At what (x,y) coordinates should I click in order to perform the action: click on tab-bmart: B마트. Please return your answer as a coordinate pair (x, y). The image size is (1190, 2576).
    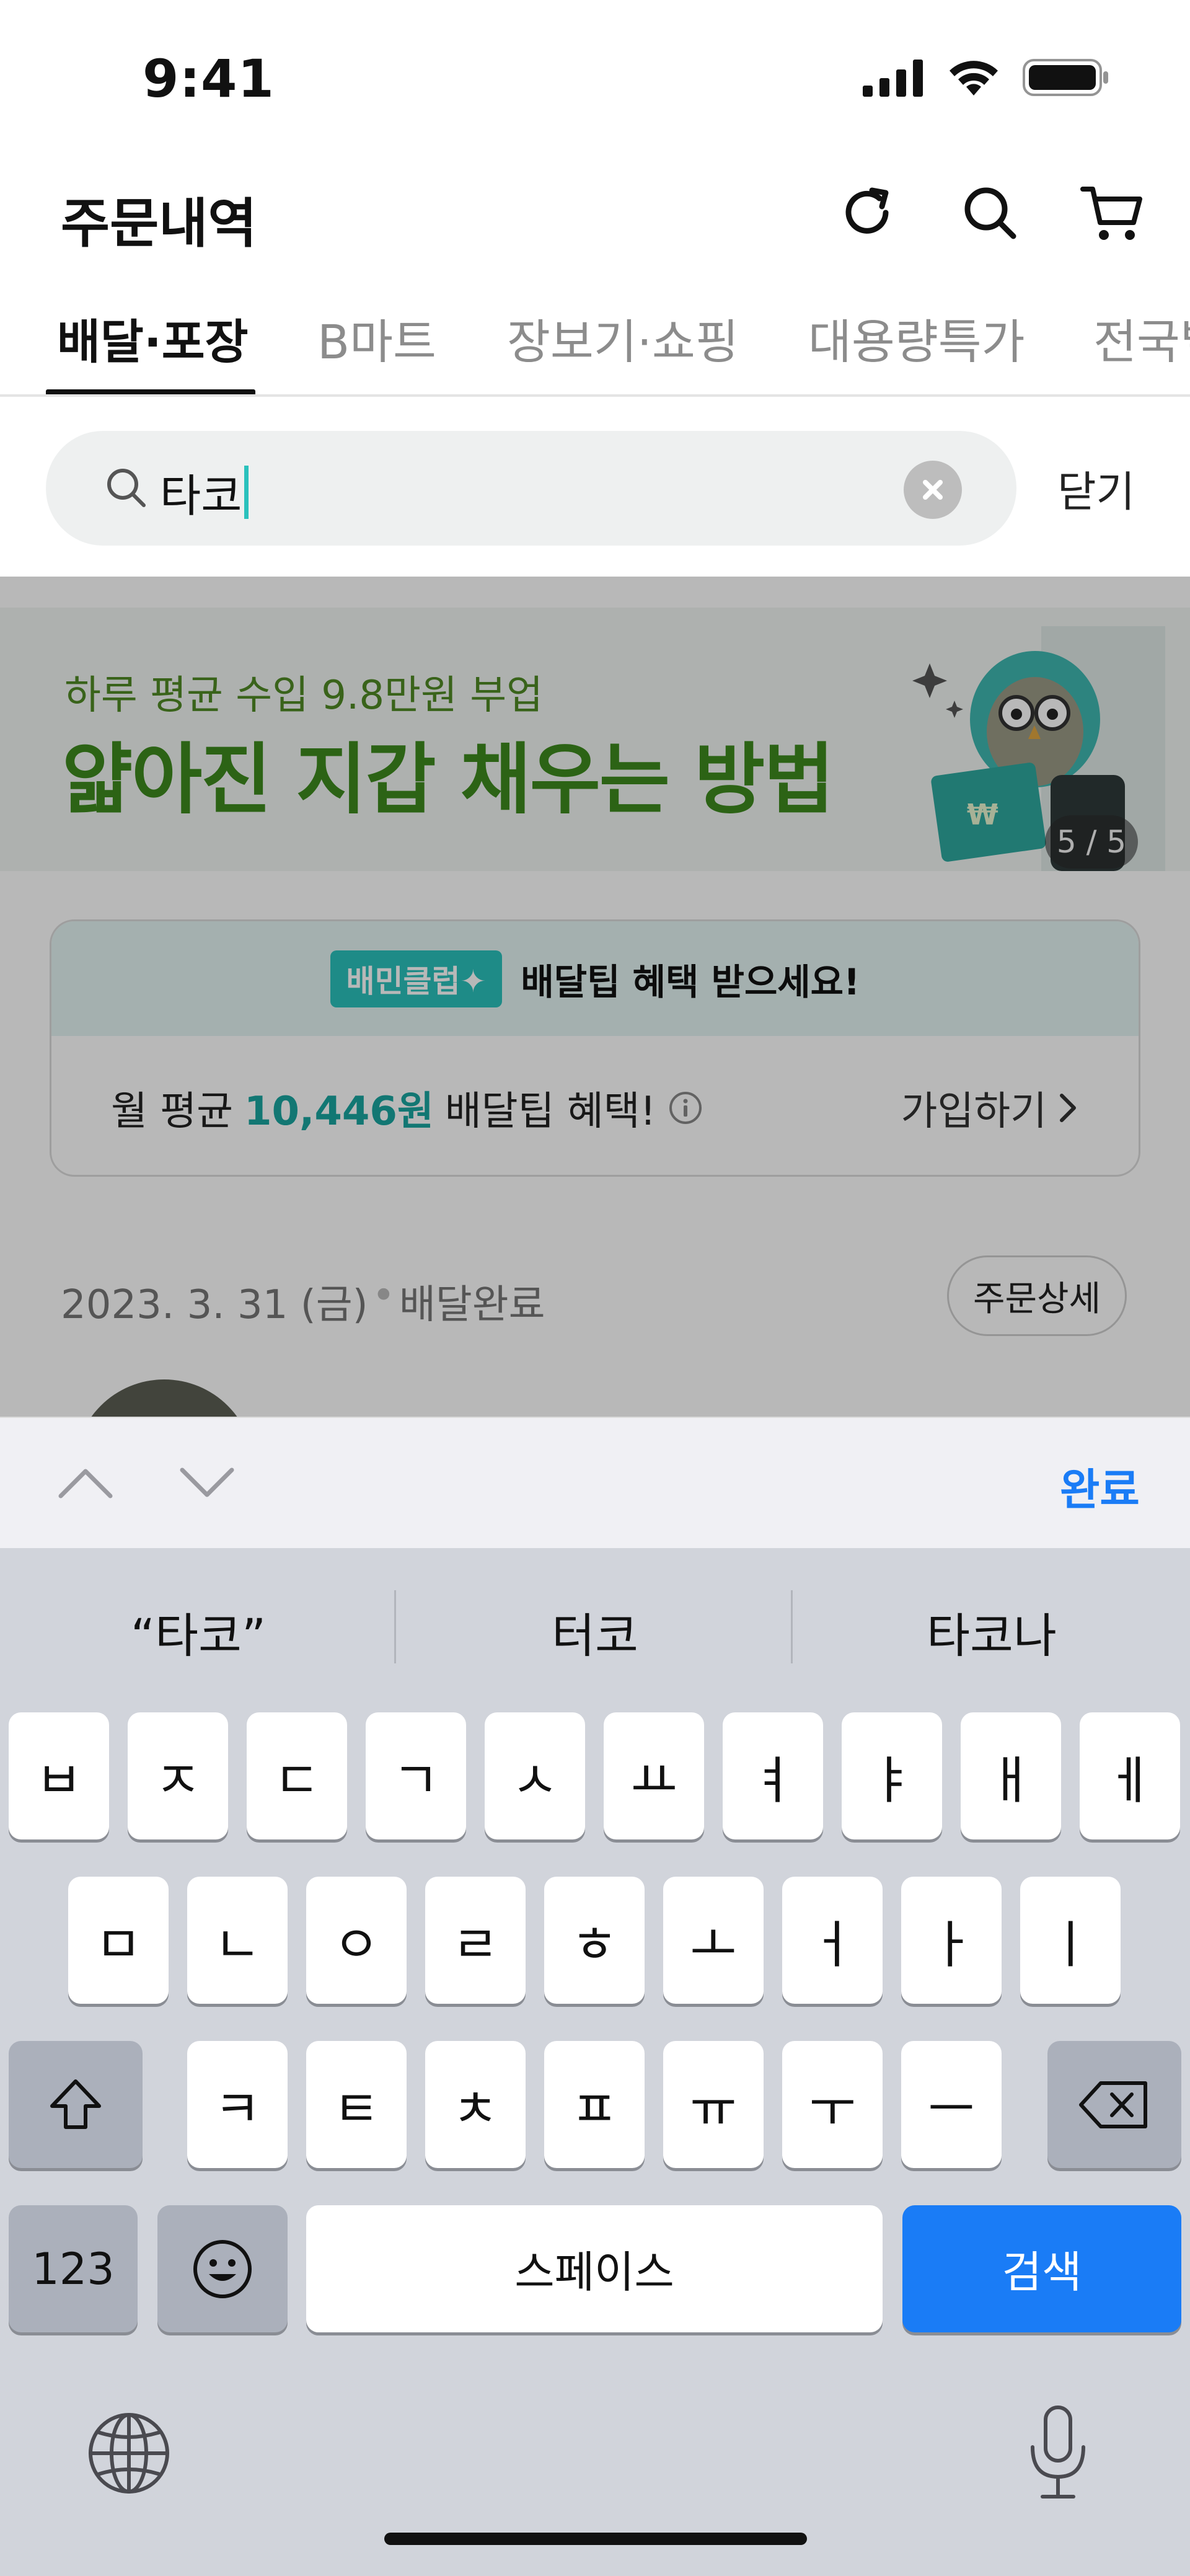
    Looking at the image, I should click on (376, 338).